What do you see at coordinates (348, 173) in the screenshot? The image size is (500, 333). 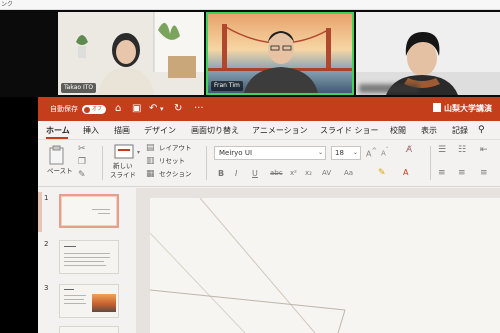 I see `change-case-button: Aa` at bounding box center [348, 173].